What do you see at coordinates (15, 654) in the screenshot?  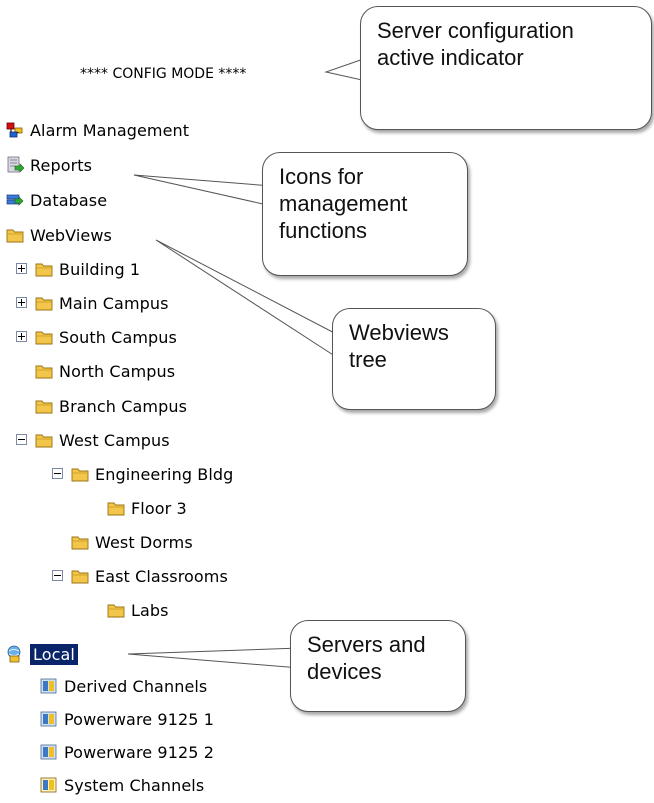 I see `server-icon` at bounding box center [15, 654].